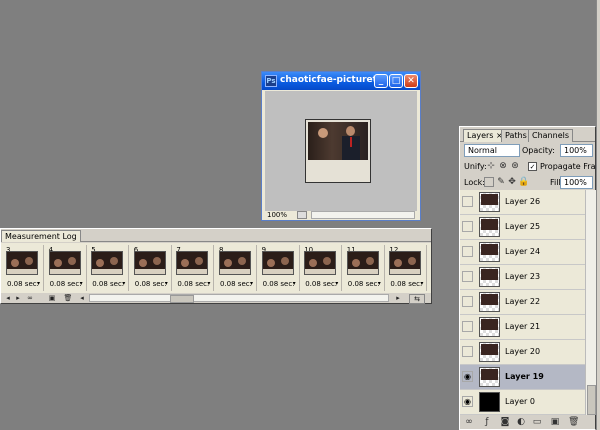 The height and width of the screenshot is (430, 600). I want to click on scroll-left-icon: ◂, so click(82, 298).